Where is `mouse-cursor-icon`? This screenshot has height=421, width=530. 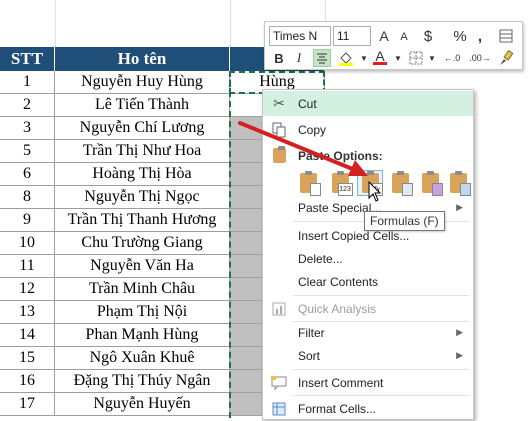 mouse-cursor-icon is located at coordinates (375, 191).